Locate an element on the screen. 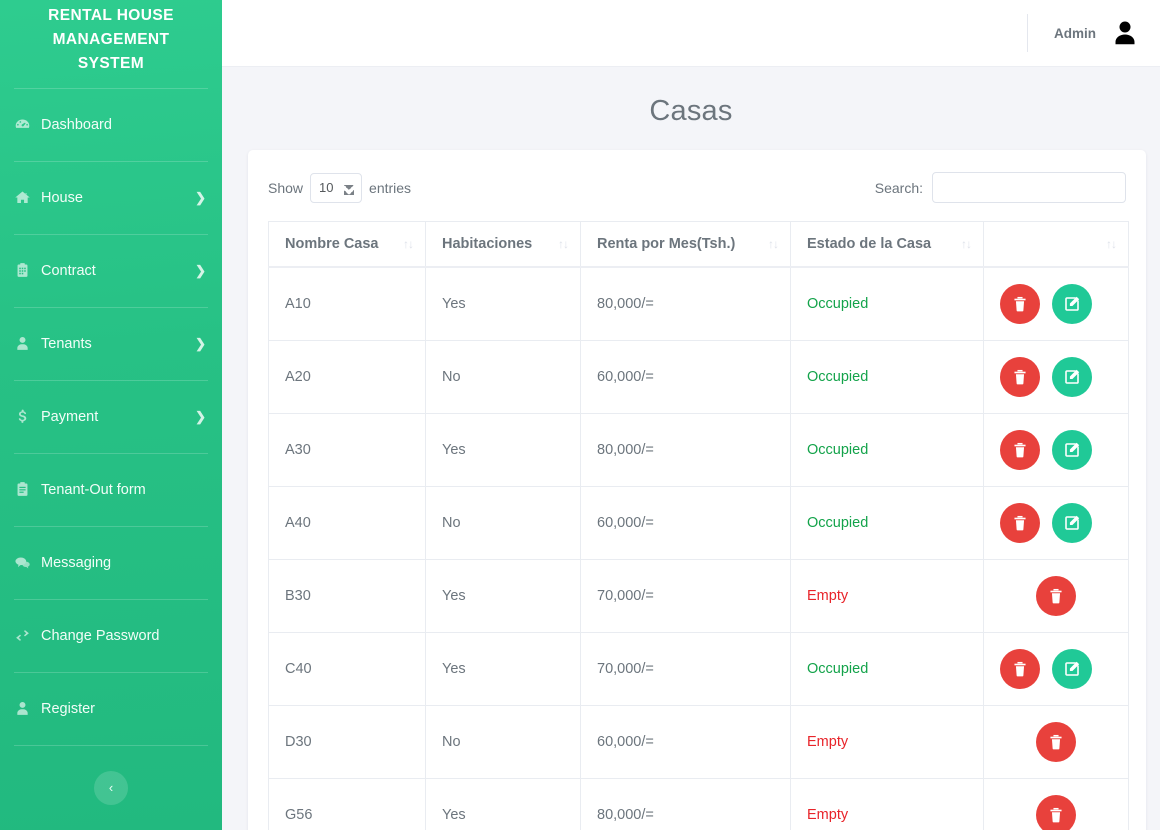 The width and height of the screenshot is (1160, 830). header-label: Renta por Mes(Tsh.) is located at coordinates (666, 244).